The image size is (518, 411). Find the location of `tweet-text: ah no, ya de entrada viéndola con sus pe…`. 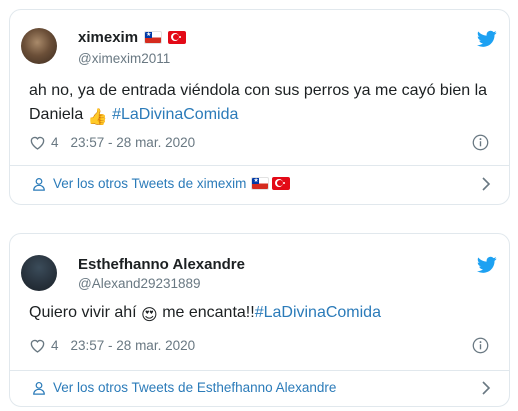

tweet-text: ah no, ya de entrada viéndola con sus pe… is located at coordinates (259, 104).